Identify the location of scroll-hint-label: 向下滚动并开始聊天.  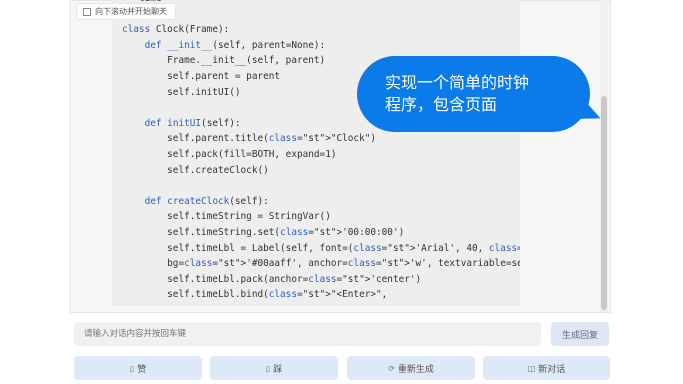
(131, 11).